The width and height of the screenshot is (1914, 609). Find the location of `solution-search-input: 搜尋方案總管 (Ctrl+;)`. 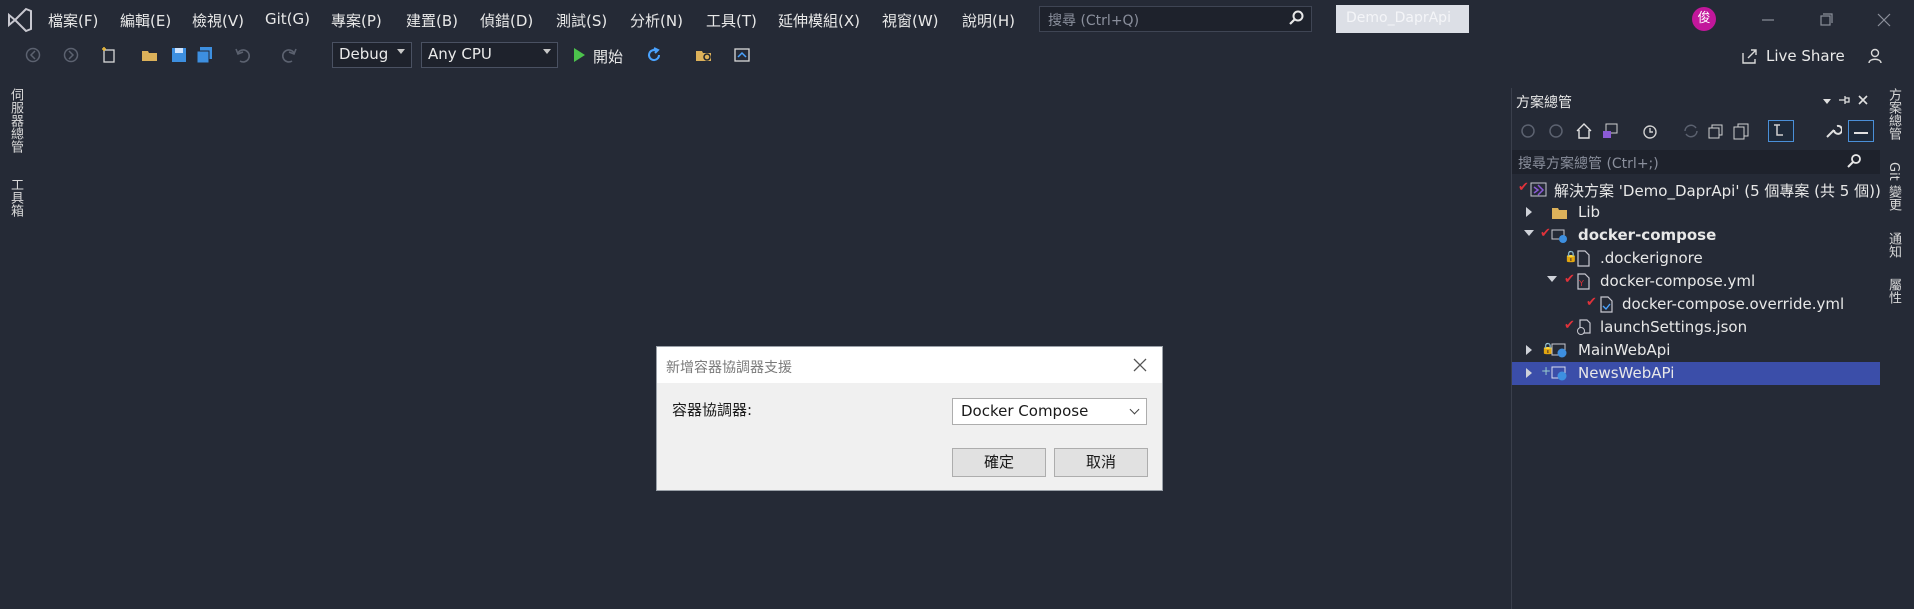

solution-search-input: 搜尋方案總管 (Ctrl+;) is located at coordinates (1696, 162).